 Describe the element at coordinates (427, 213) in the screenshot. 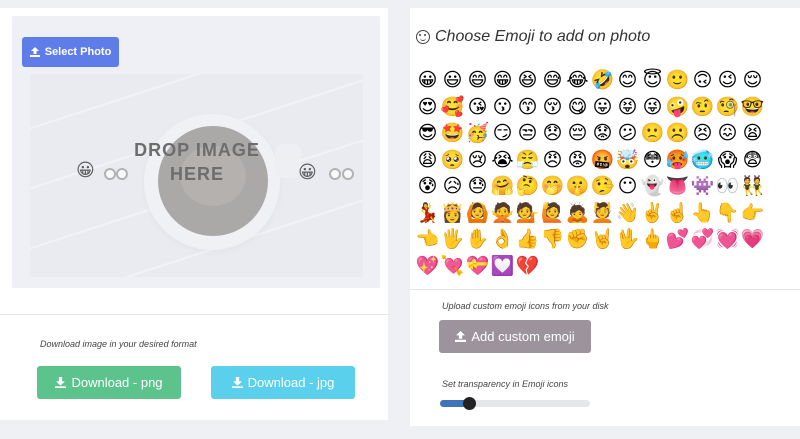

I see `emoji-option: 💃` at that location.